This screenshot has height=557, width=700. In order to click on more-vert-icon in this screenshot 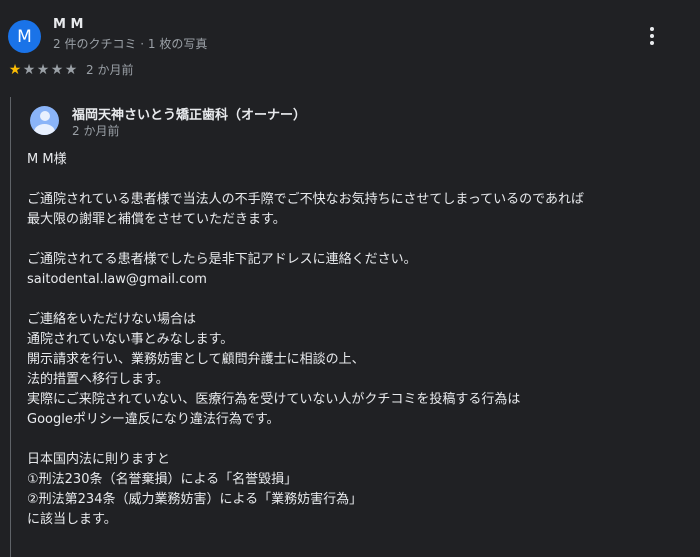, I will do `click(652, 29)`.